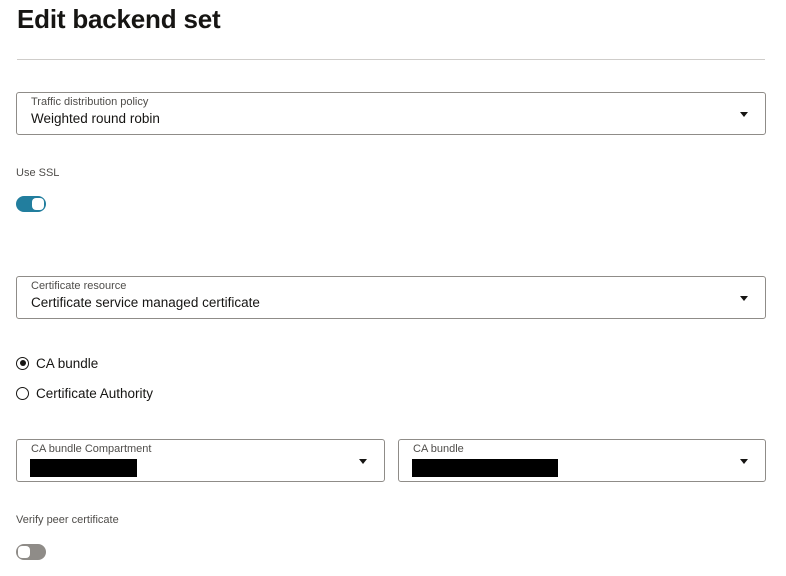 This screenshot has height=576, width=786. What do you see at coordinates (95, 393) in the screenshot?
I see `radio-certificate-authority-label: Certificate Authority` at bounding box center [95, 393].